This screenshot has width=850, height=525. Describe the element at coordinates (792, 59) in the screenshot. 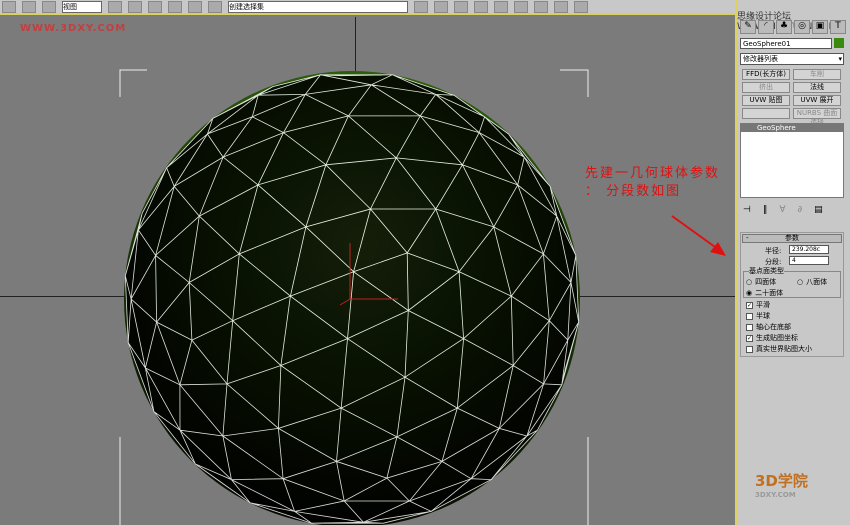

I see `modifier-list-dropdown: 修改器列表 ▾` at that location.